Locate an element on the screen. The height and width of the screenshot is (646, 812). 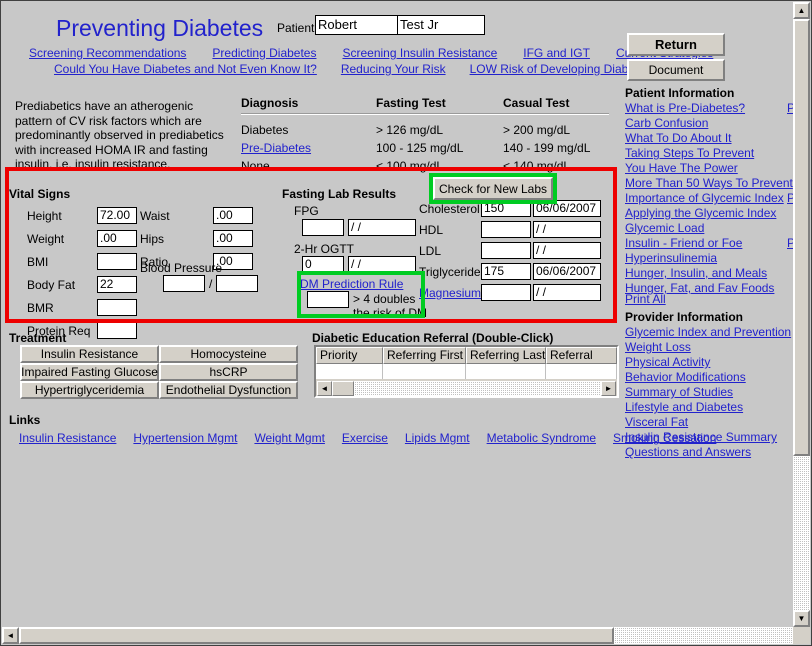
nav-link-screening-recommendations: Screening Recommendations is located at coordinates (107, 53).